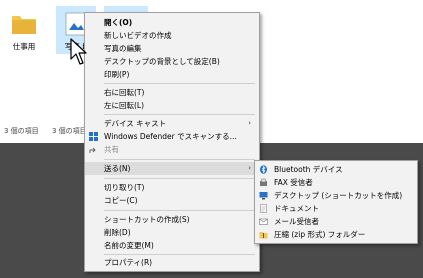 The width and height of the screenshot is (423, 278). What do you see at coordinates (172, 74) in the screenshot?
I see `menu-item-print: 印刷(P)` at bounding box center [172, 74].